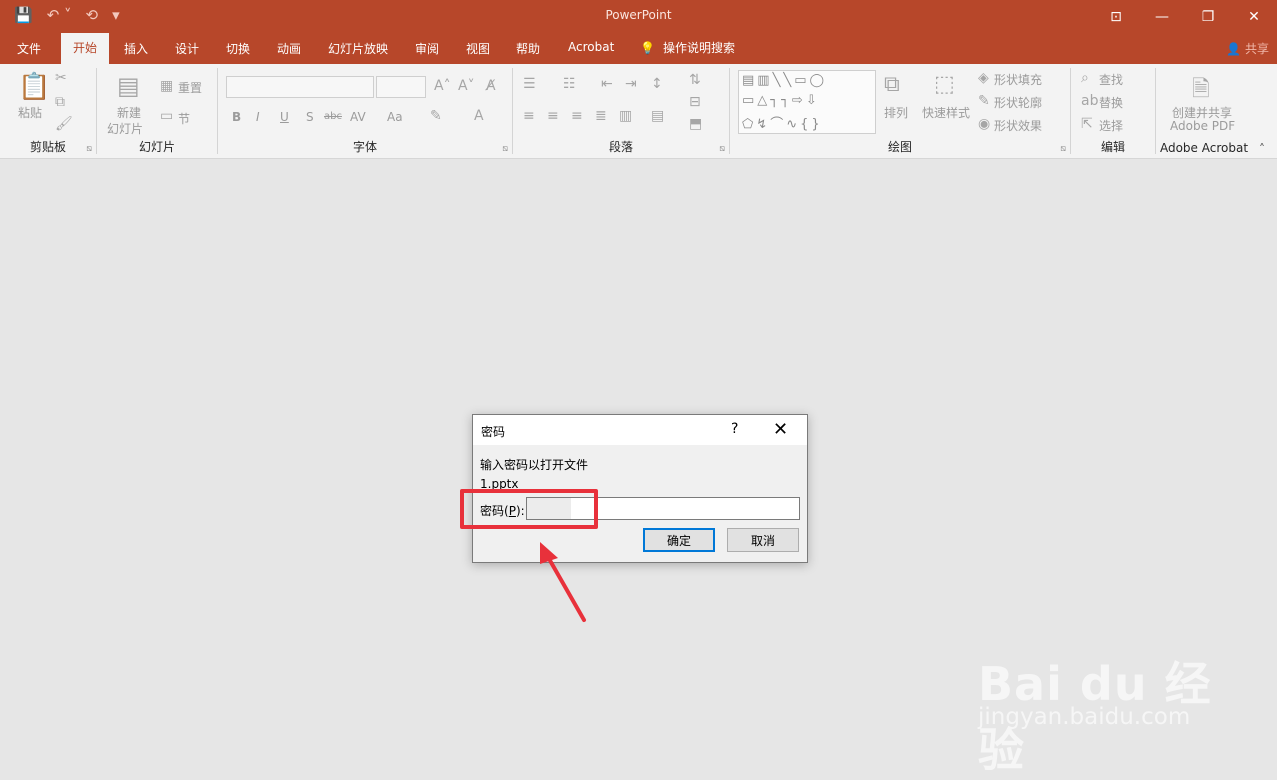 This screenshot has height=780, width=1277. What do you see at coordinates (85, 48) in the screenshot?
I see `tab-home: 开始` at bounding box center [85, 48].